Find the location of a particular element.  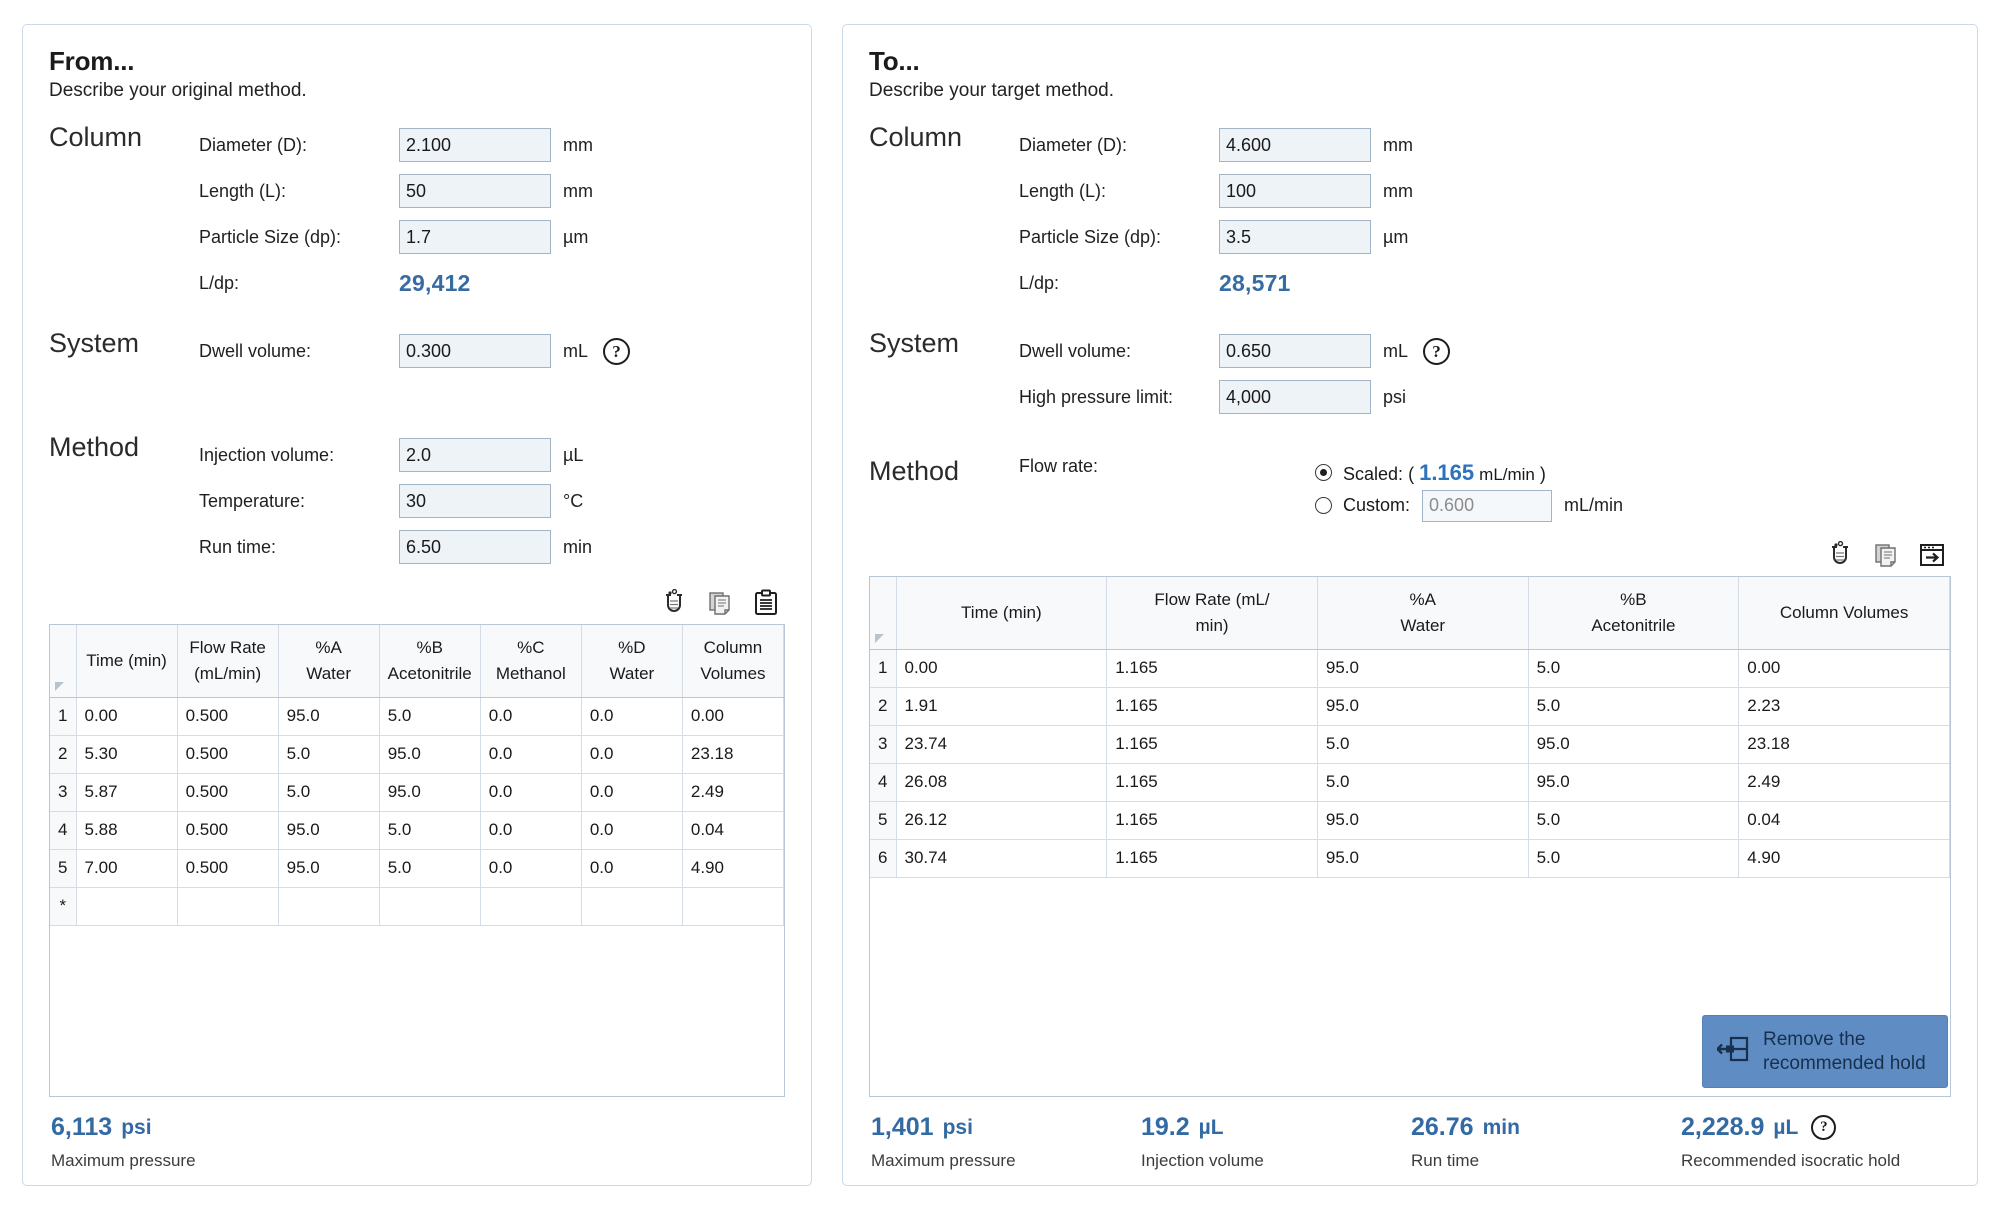

table-row: 4 5.88 0.500 95.0 5.0 0.0 0.0 0.04 is located at coordinates (417, 830).